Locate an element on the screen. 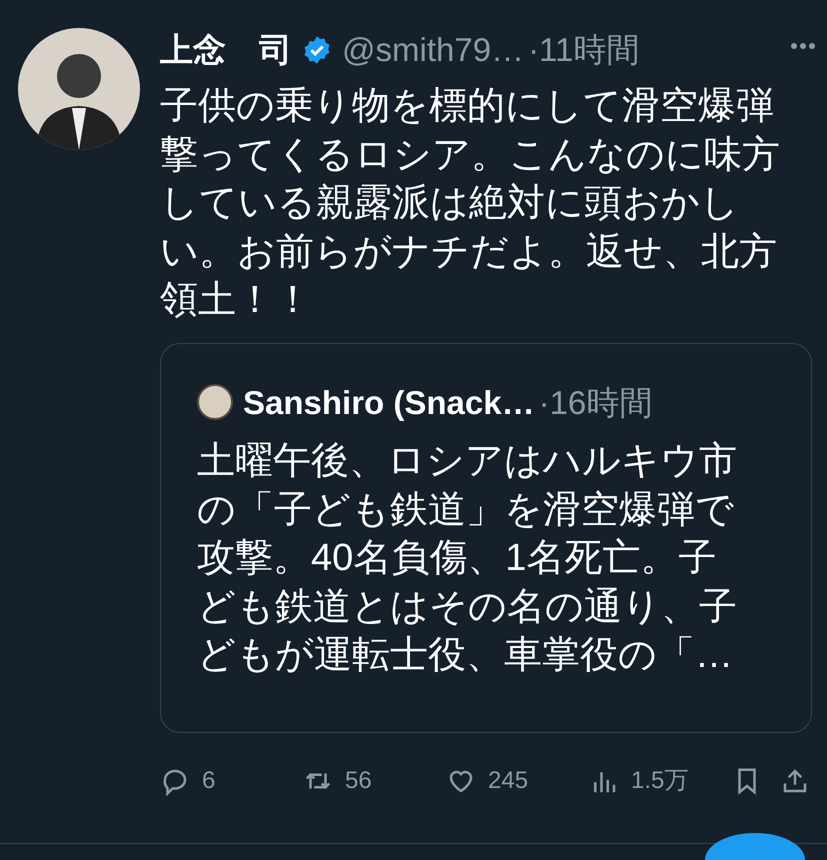 The height and width of the screenshot is (860, 827). like-button: 245 is located at coordinates (508, 780).